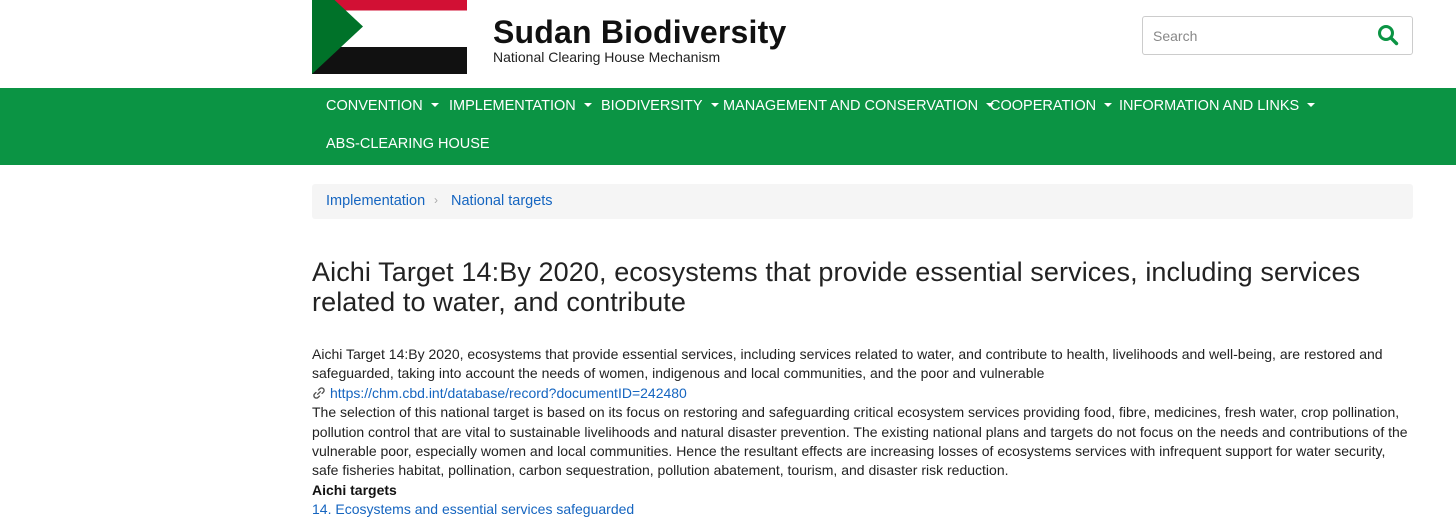 The height and width of the screenshot is (526, 1456). I want to click on nav-item-label: ABS-CLEARING HOUSE, so click(408, 144).